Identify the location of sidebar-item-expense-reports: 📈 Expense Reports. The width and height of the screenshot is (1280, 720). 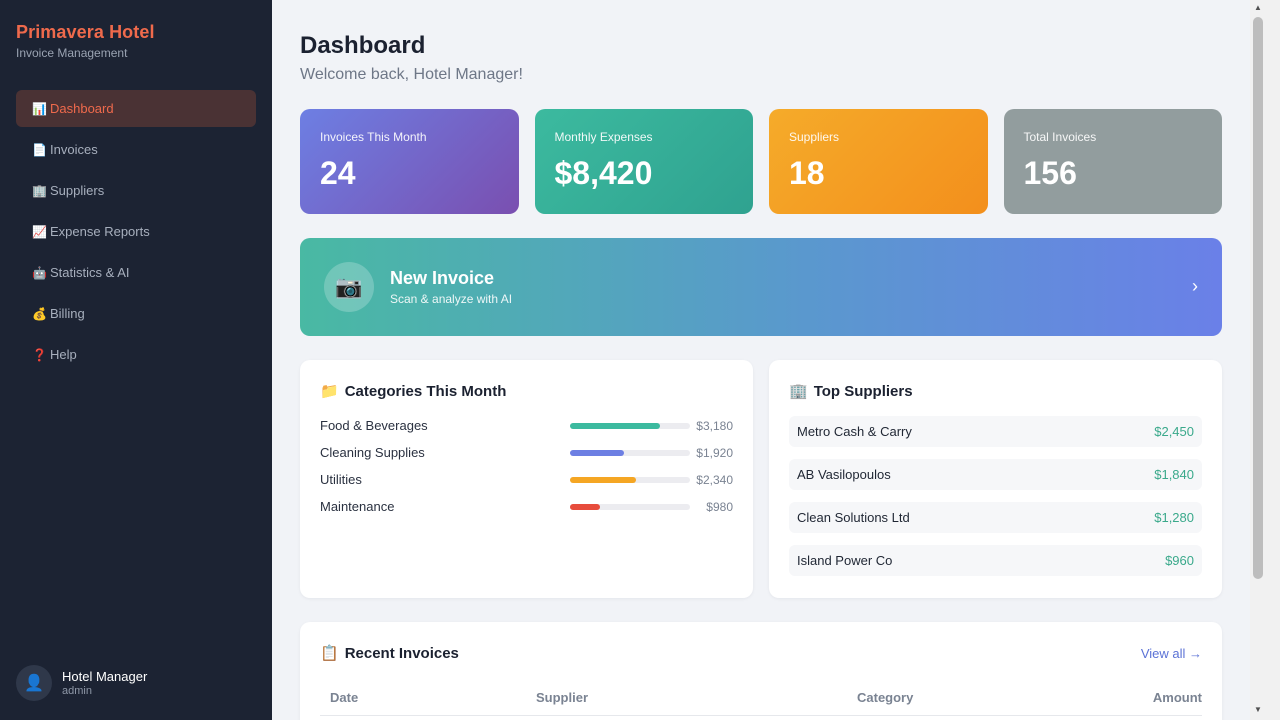
(136, 231).